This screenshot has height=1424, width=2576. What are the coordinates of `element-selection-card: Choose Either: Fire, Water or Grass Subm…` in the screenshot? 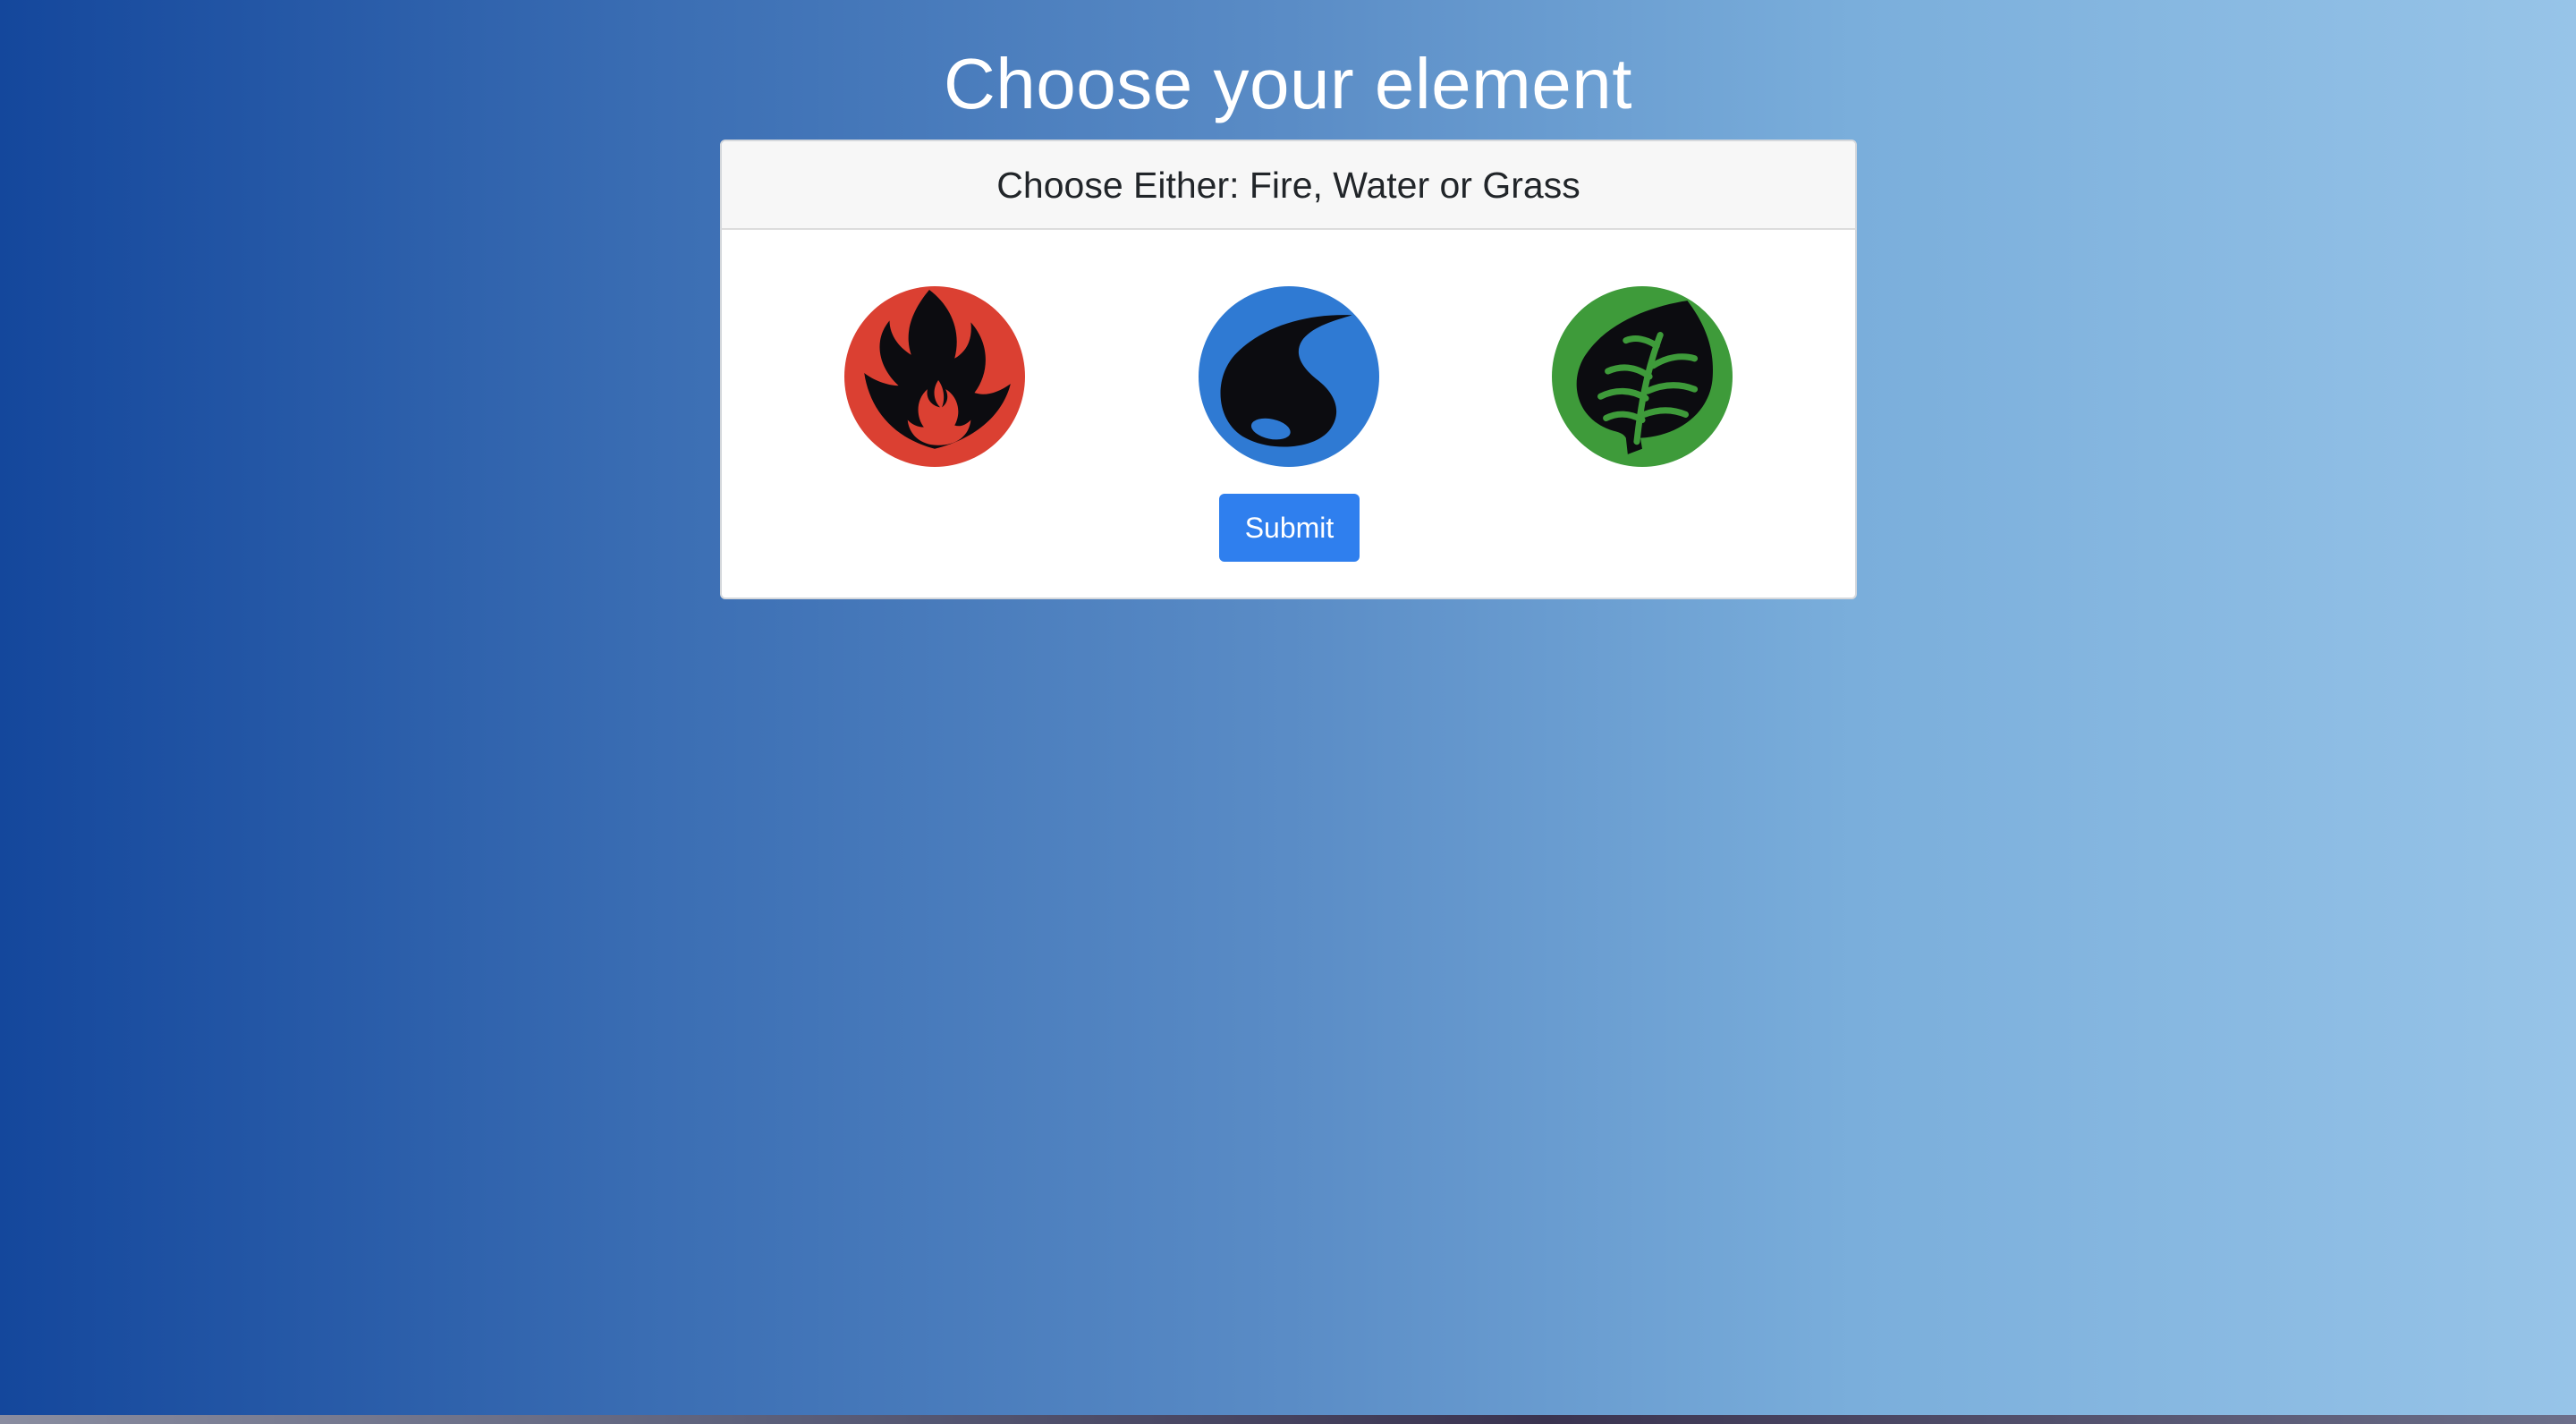 It's located at (1288, 369).